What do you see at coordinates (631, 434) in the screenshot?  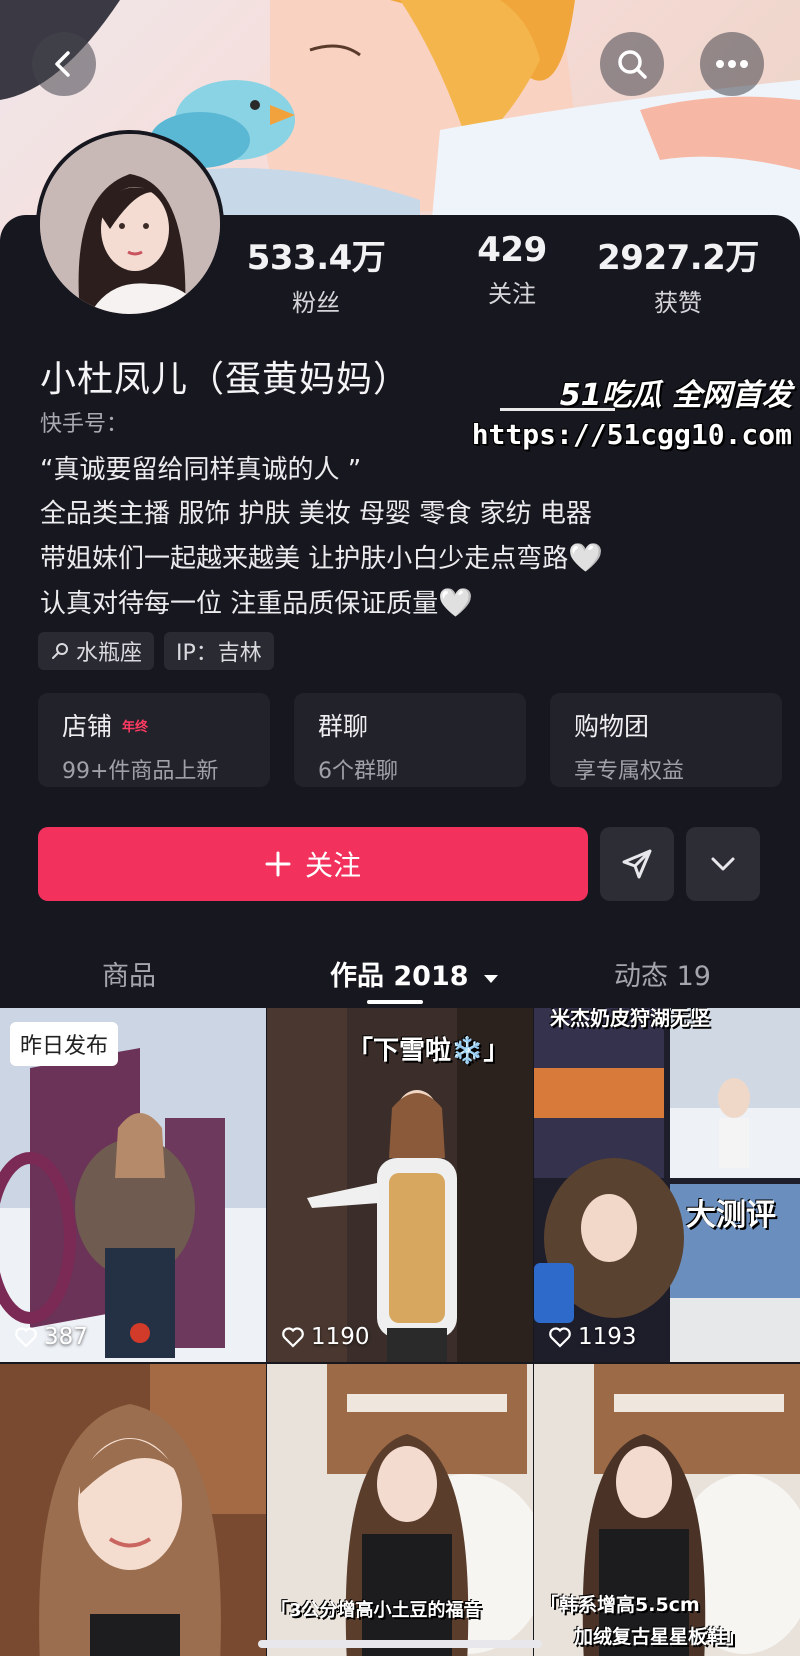 I see `watermark-url: https://51cgg10.com` at bounding box center [631, 434].